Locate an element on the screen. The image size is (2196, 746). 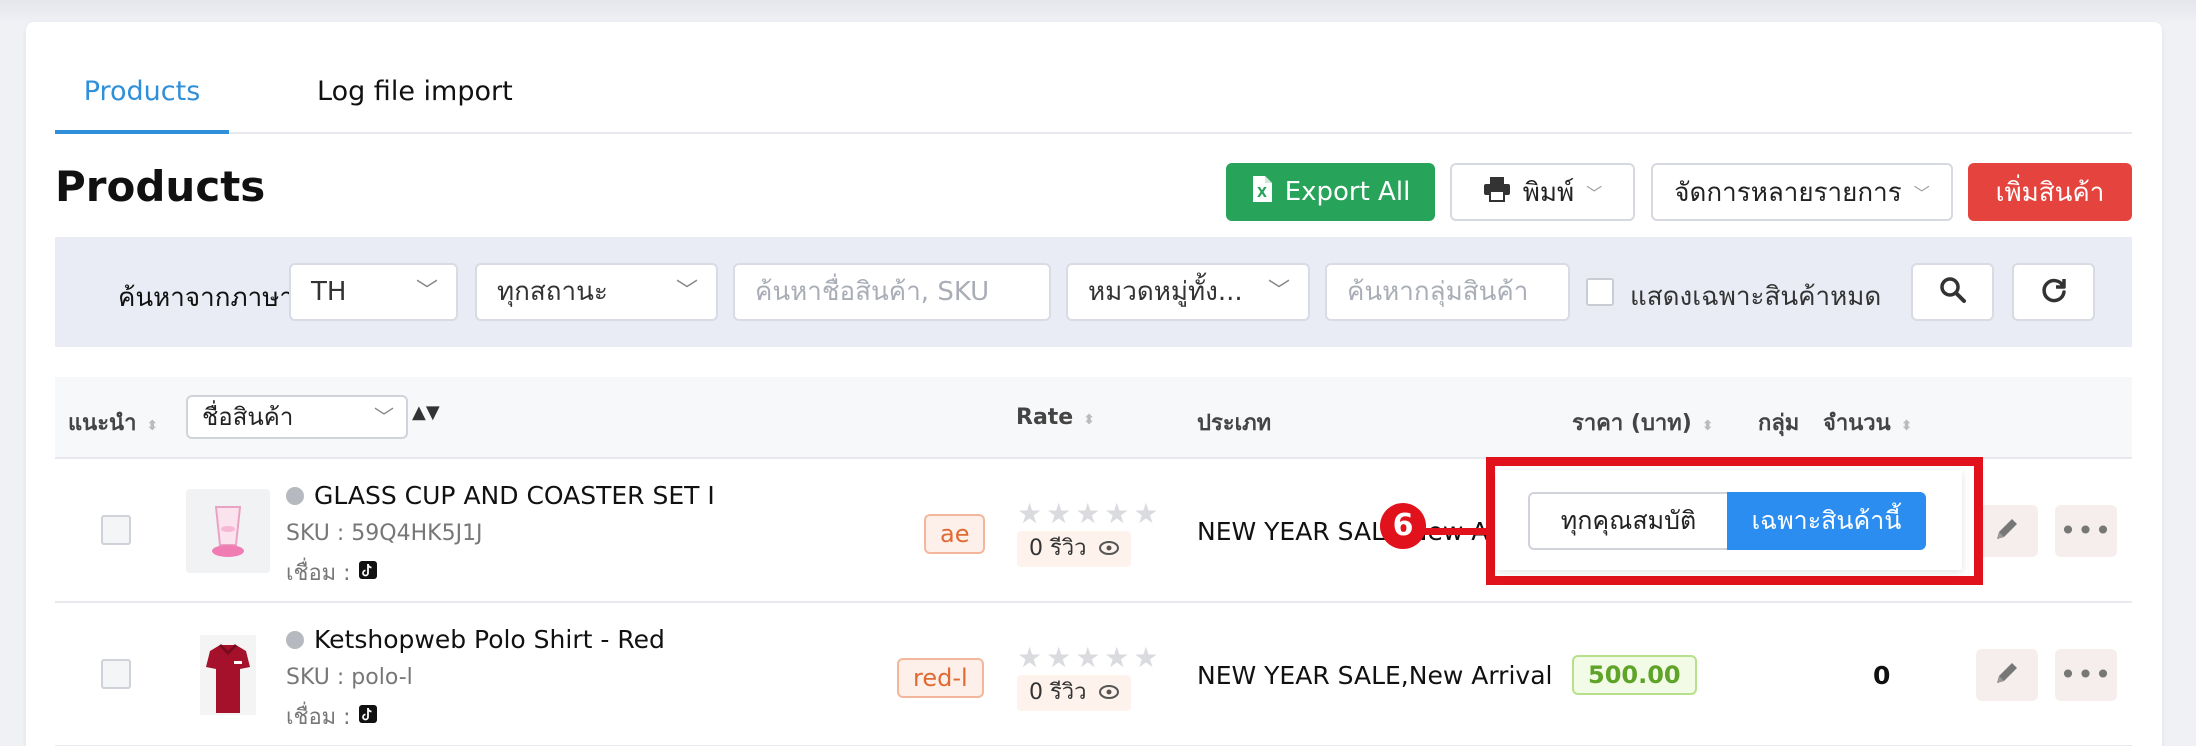
rate-header-label: Rate is located at coordinates (1045, 417).